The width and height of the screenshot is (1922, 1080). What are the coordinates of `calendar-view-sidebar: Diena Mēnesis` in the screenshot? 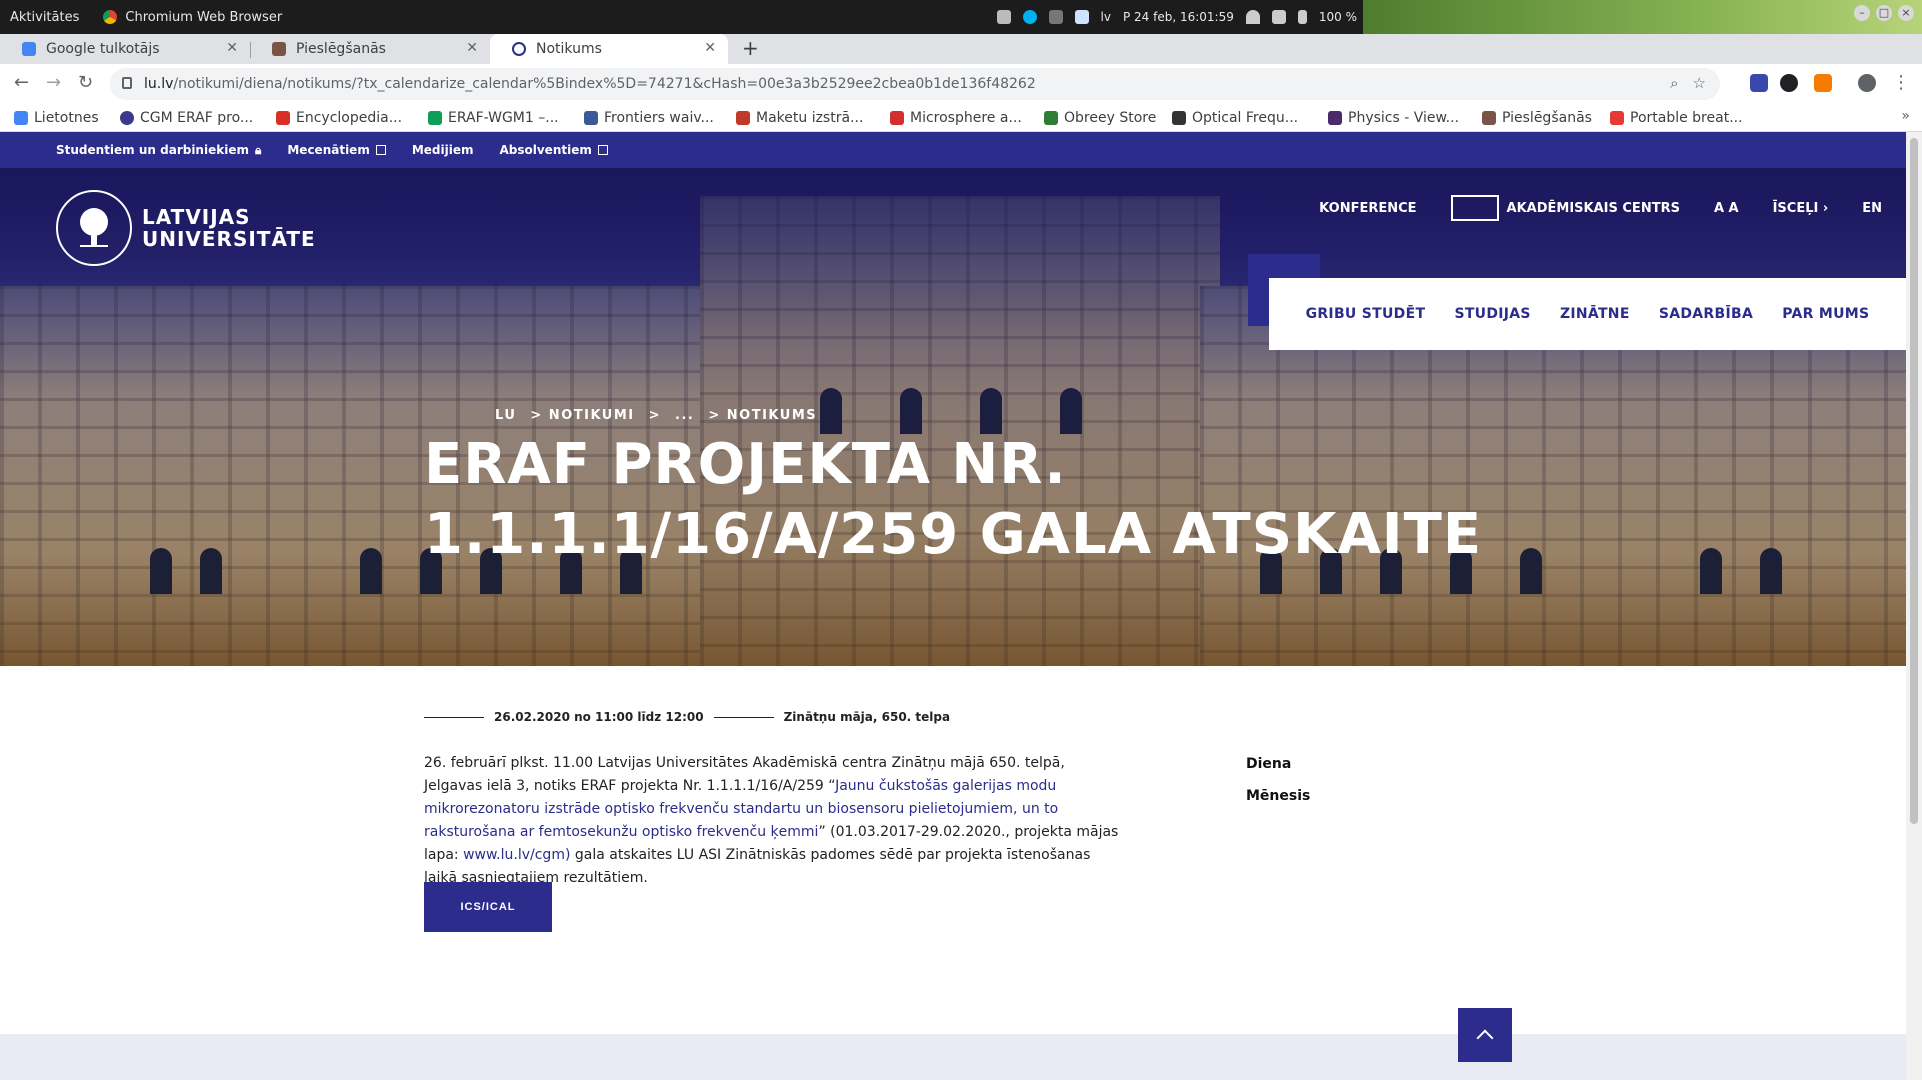 It's located at (1278, 788).